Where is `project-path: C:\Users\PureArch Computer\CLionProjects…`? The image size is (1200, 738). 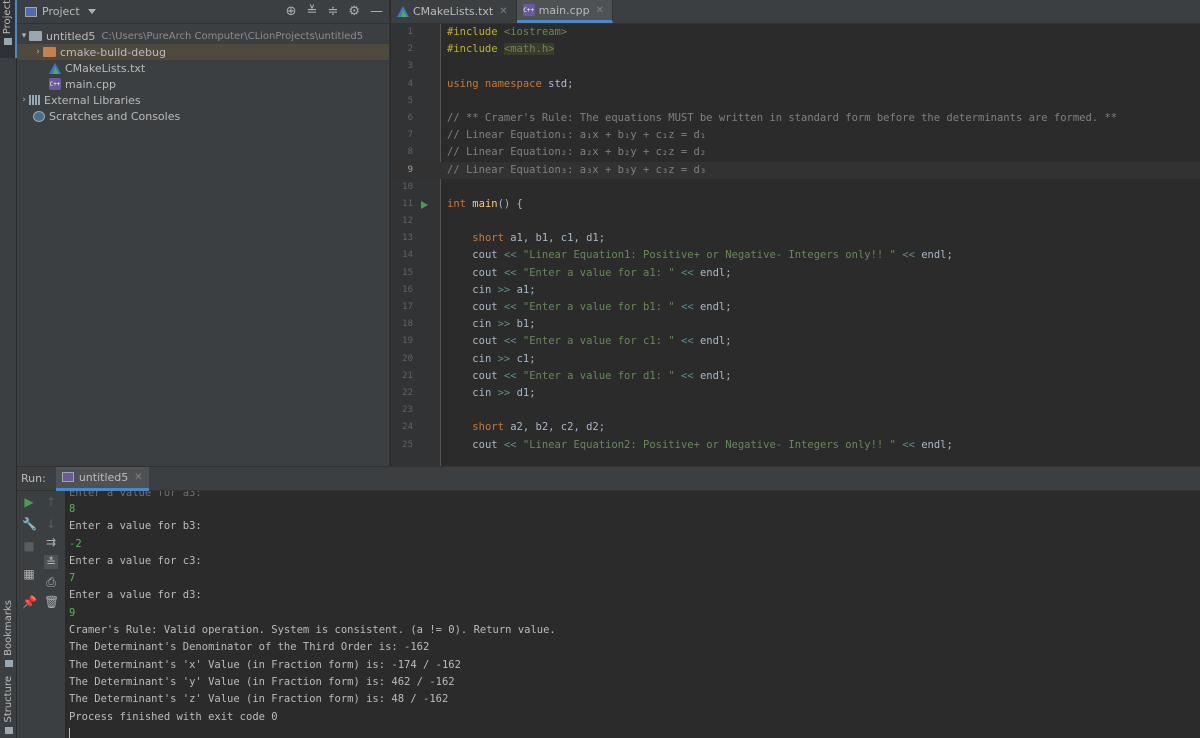
project-path: C:\Users\PureArch Computer\CLionProjects… is located at coordinates (232, 36).